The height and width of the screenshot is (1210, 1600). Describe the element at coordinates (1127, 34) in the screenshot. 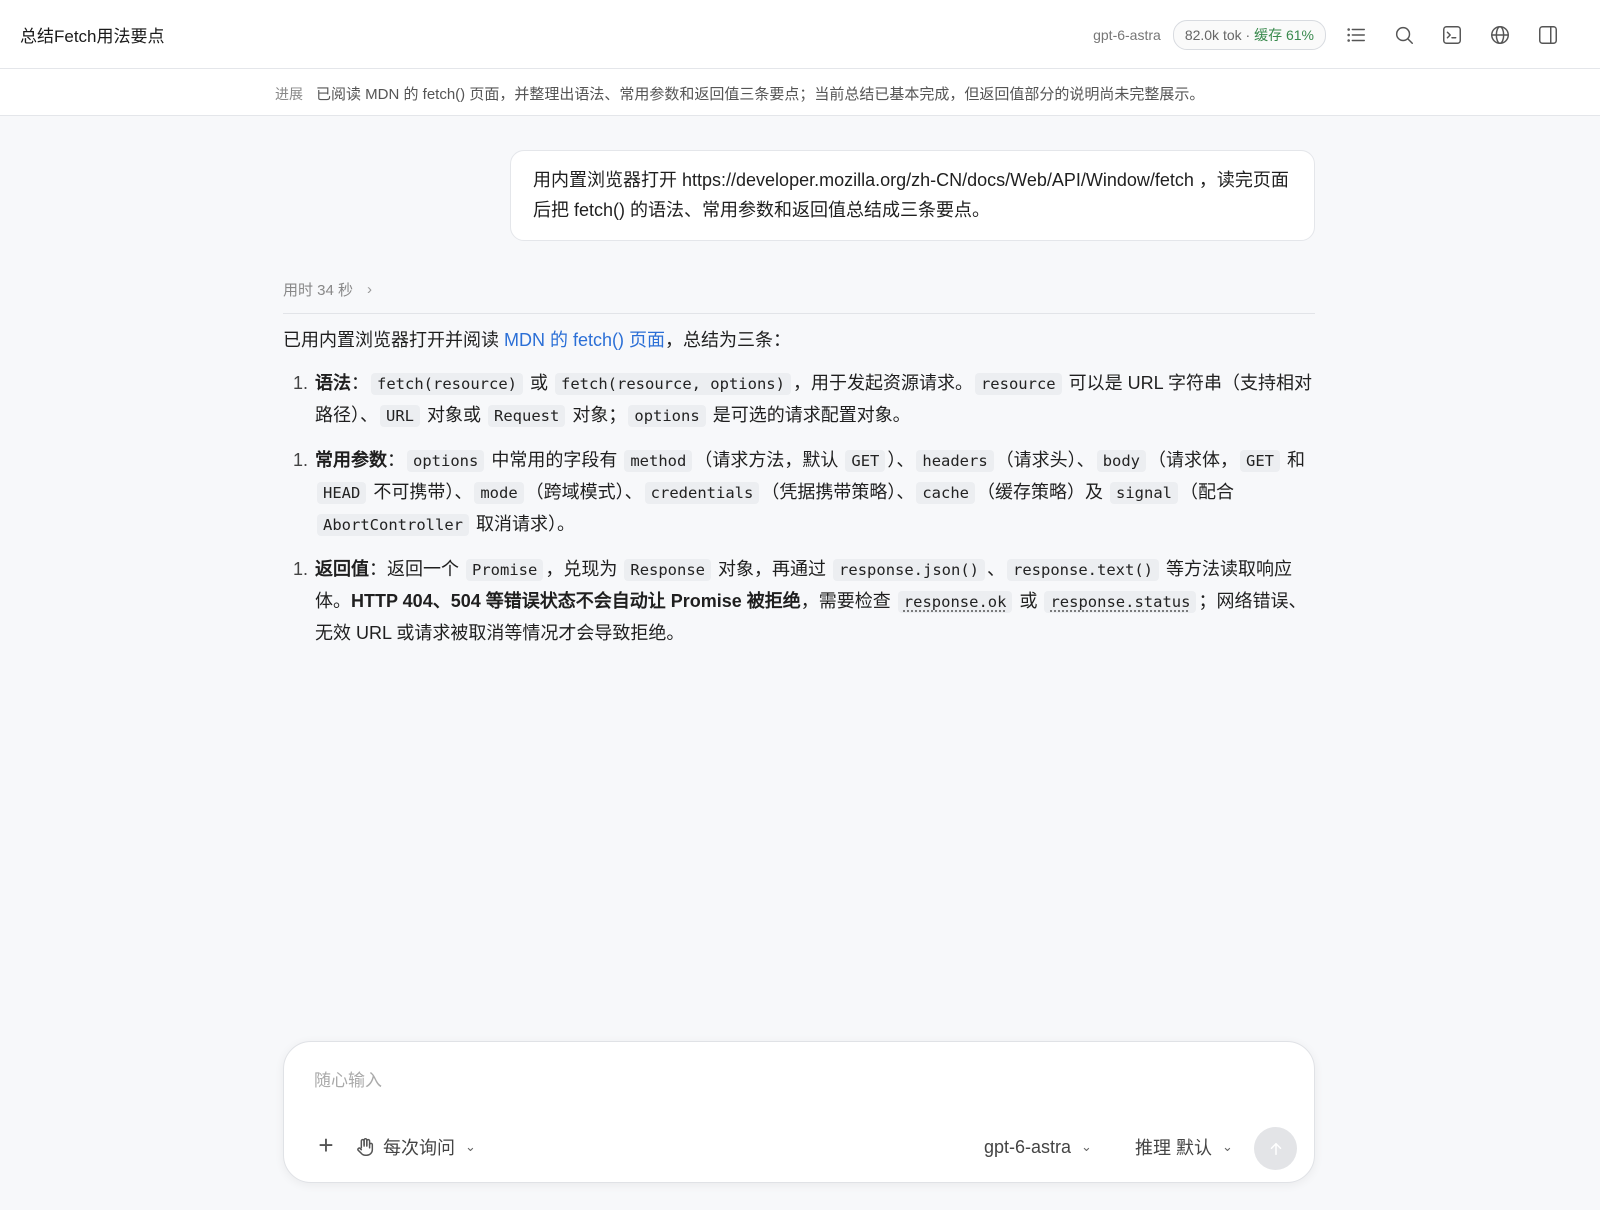

I see `model-label: gpt-6-astra` at that location.